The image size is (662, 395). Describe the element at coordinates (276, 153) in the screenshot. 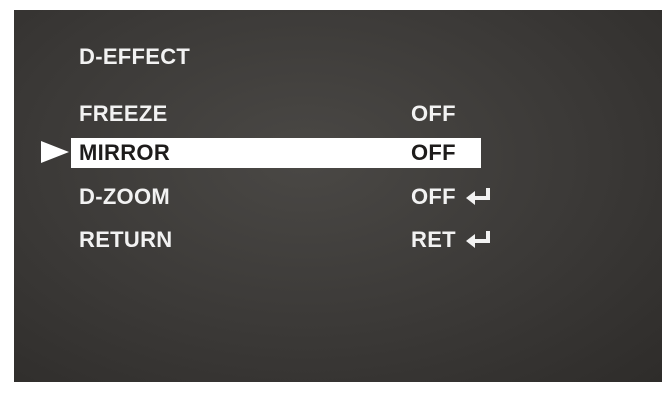

I see `menu-item-mirror: MIRROR OFF` at that location.